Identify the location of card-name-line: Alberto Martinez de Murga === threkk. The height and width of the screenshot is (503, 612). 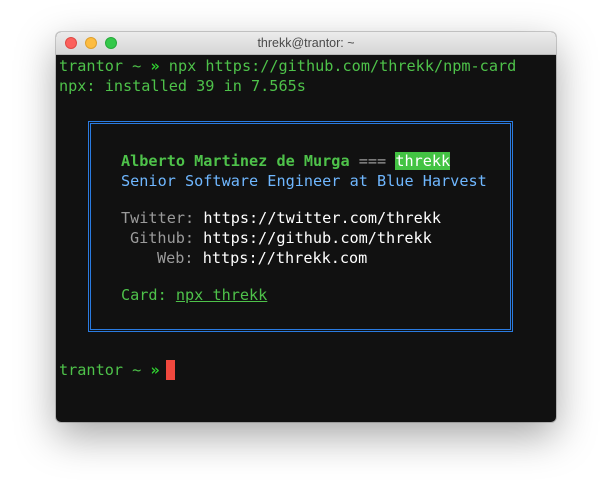
(286, 161).